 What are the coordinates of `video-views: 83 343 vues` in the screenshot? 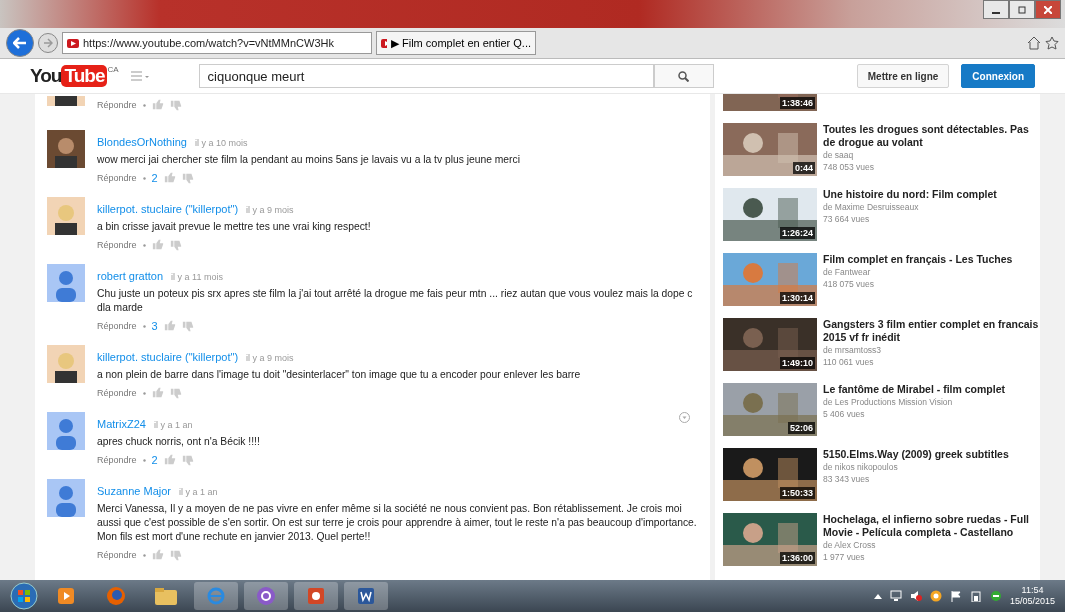 It's located at (847, 479).